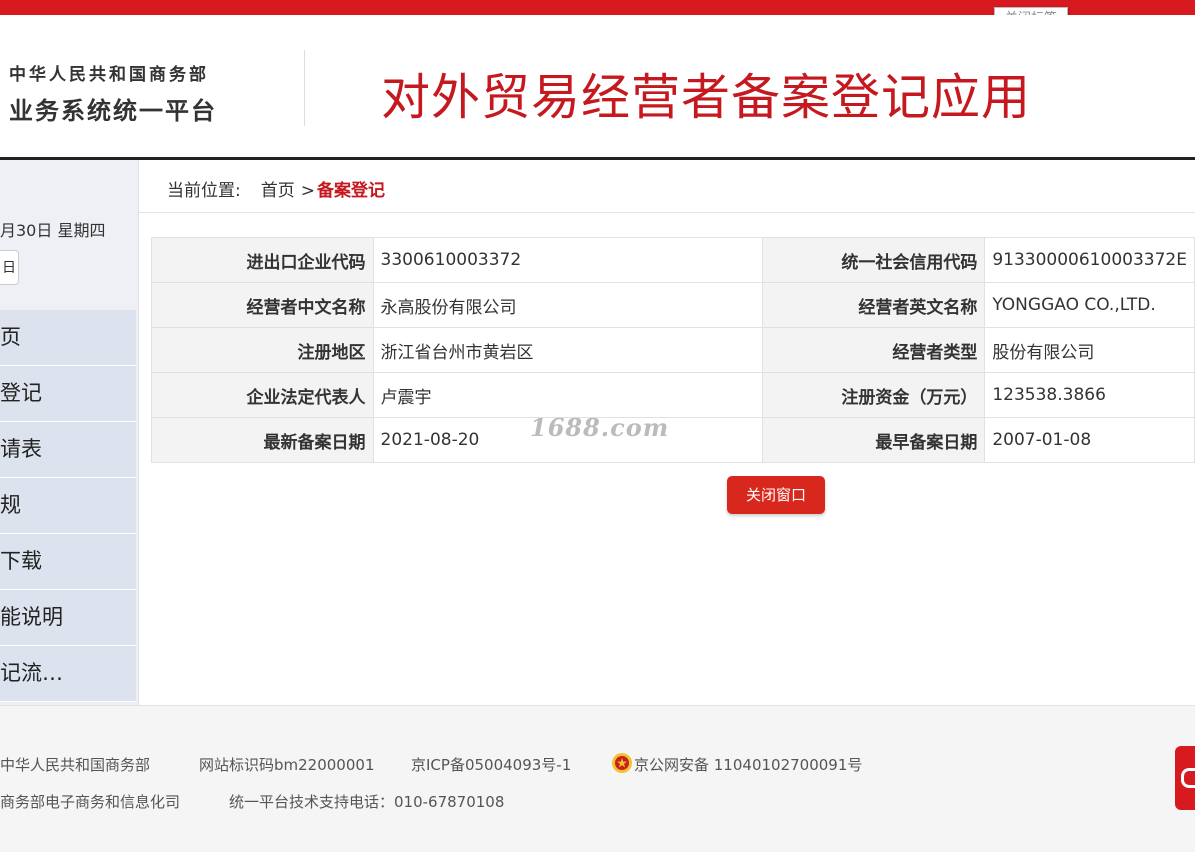 The height and width of the screenshot is (852, 1195). I want to click on field-label: 统一社会信用代码, so click(873, 260).